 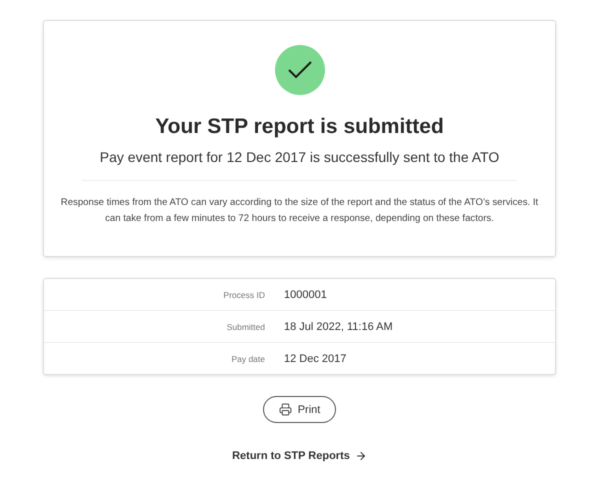 I want to click on detail-label: Pay date, so click(x=247, y=359).